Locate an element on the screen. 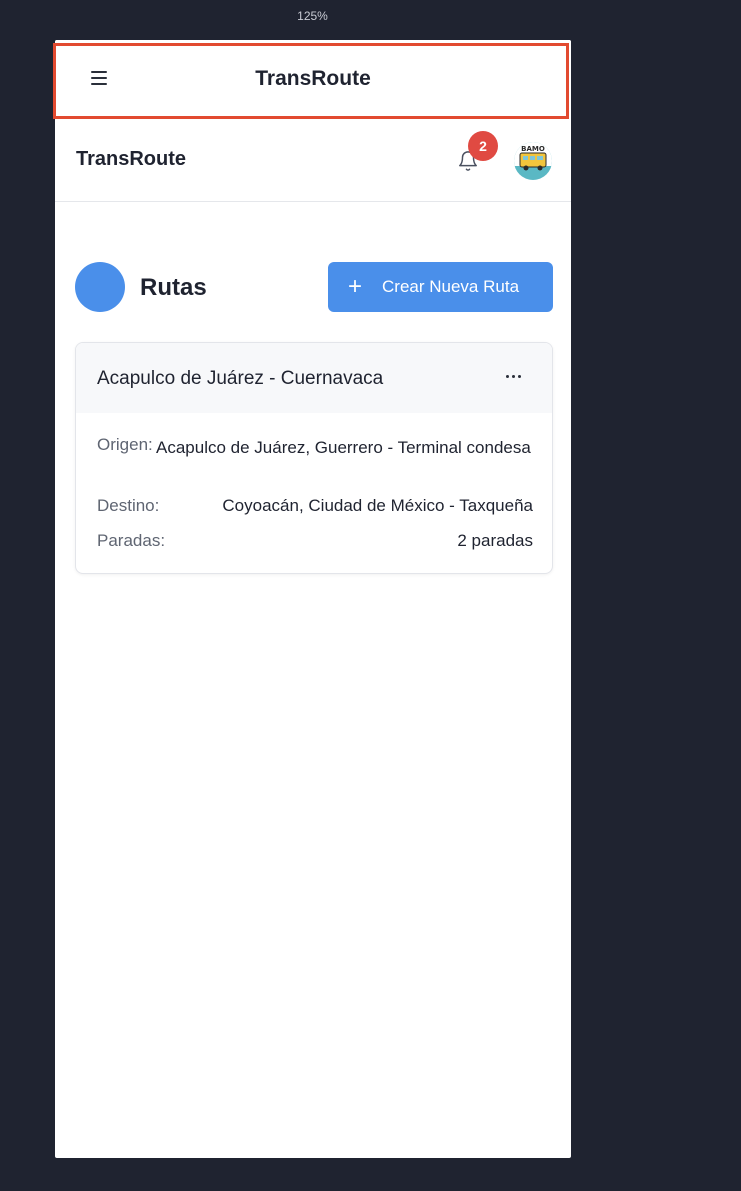 The height and width of the screenshot is (1191, 741). create-route-label: Crear Nueva Ruta is located at coordinates (451, 286).